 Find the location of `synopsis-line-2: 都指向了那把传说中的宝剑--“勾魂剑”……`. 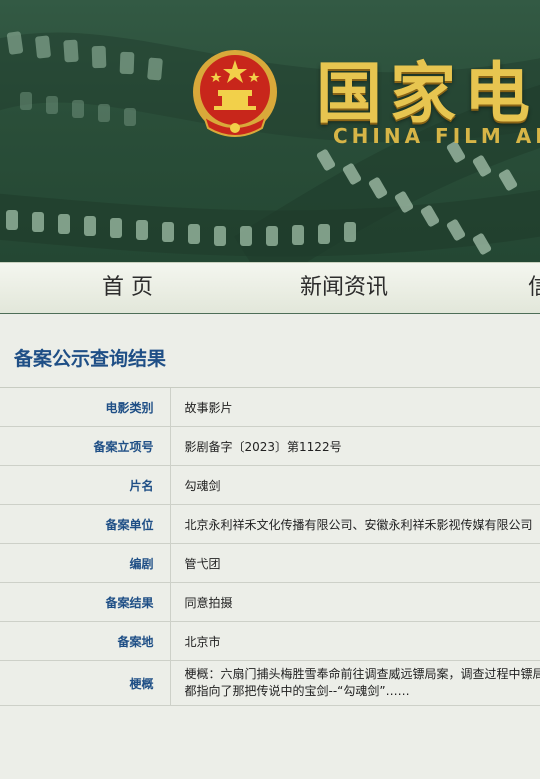

synopsis-line-2: 都指向了那把传说中的宝剑--“勾魂剑”…… is located at coordinates (297, 691).